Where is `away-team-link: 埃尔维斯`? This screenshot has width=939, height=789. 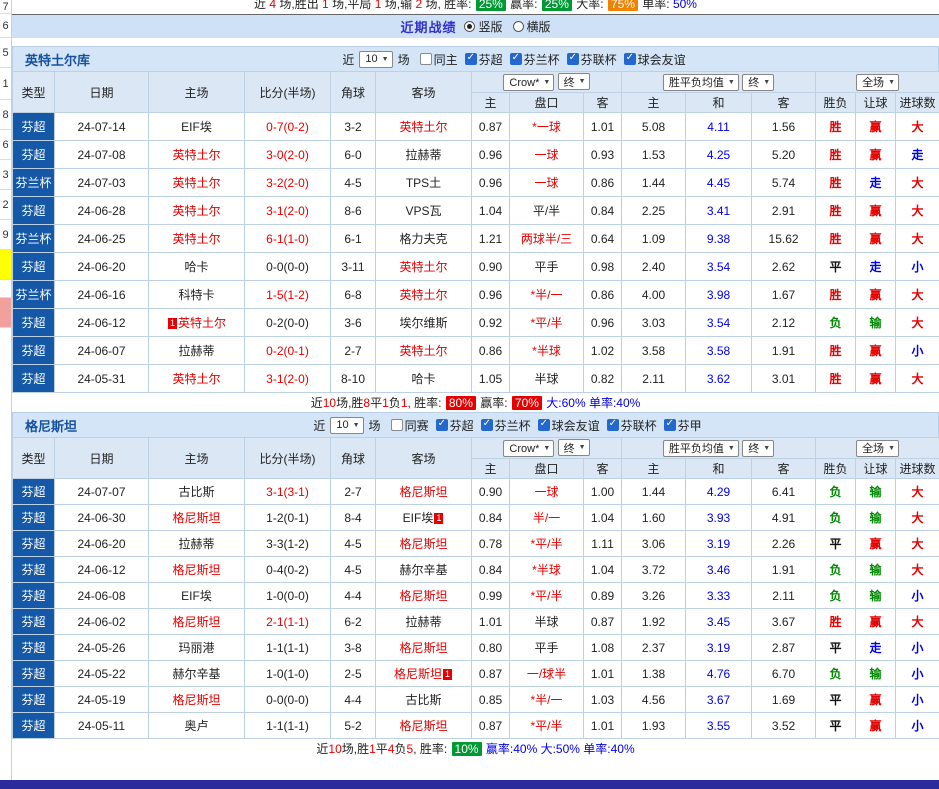 away-team-link: 埃尔维斯 is located at coordinates (423, 323).